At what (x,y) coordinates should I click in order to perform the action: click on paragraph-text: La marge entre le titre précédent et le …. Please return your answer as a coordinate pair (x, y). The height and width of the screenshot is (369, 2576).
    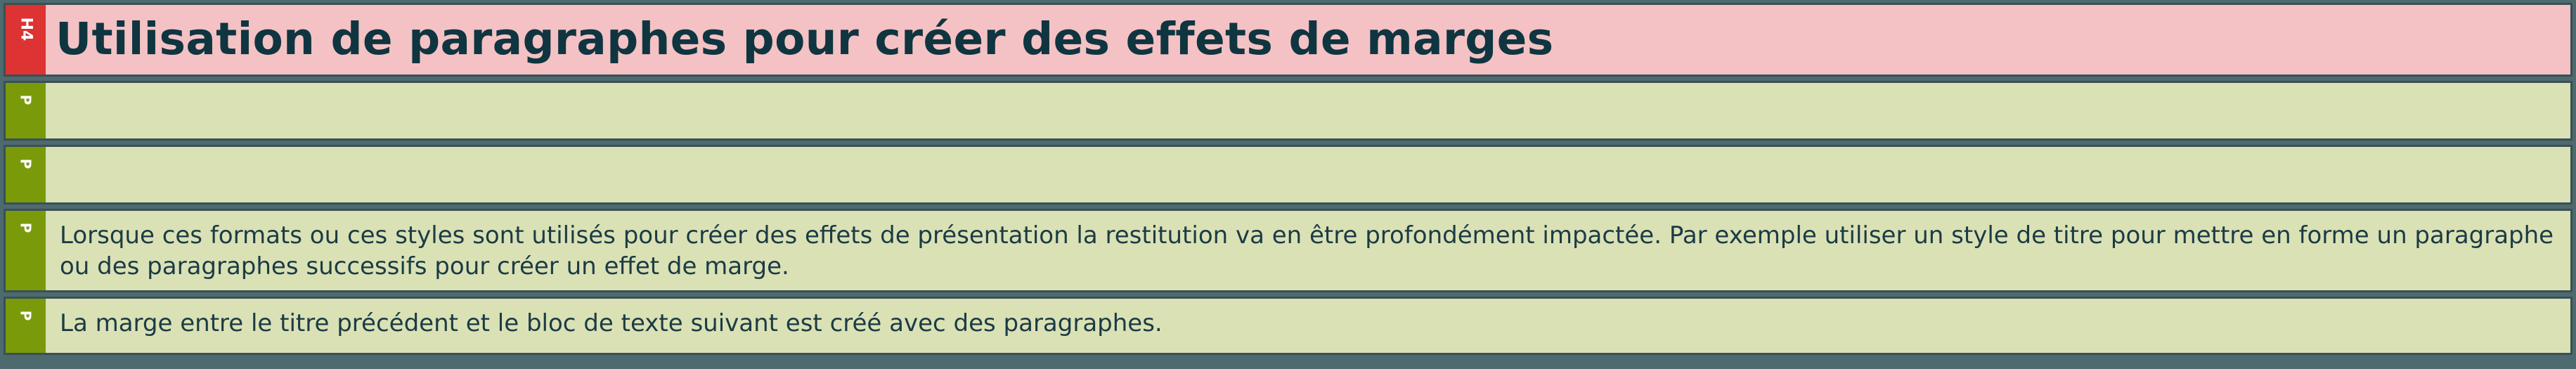
    Looking at the image, I should click on (611, 323).